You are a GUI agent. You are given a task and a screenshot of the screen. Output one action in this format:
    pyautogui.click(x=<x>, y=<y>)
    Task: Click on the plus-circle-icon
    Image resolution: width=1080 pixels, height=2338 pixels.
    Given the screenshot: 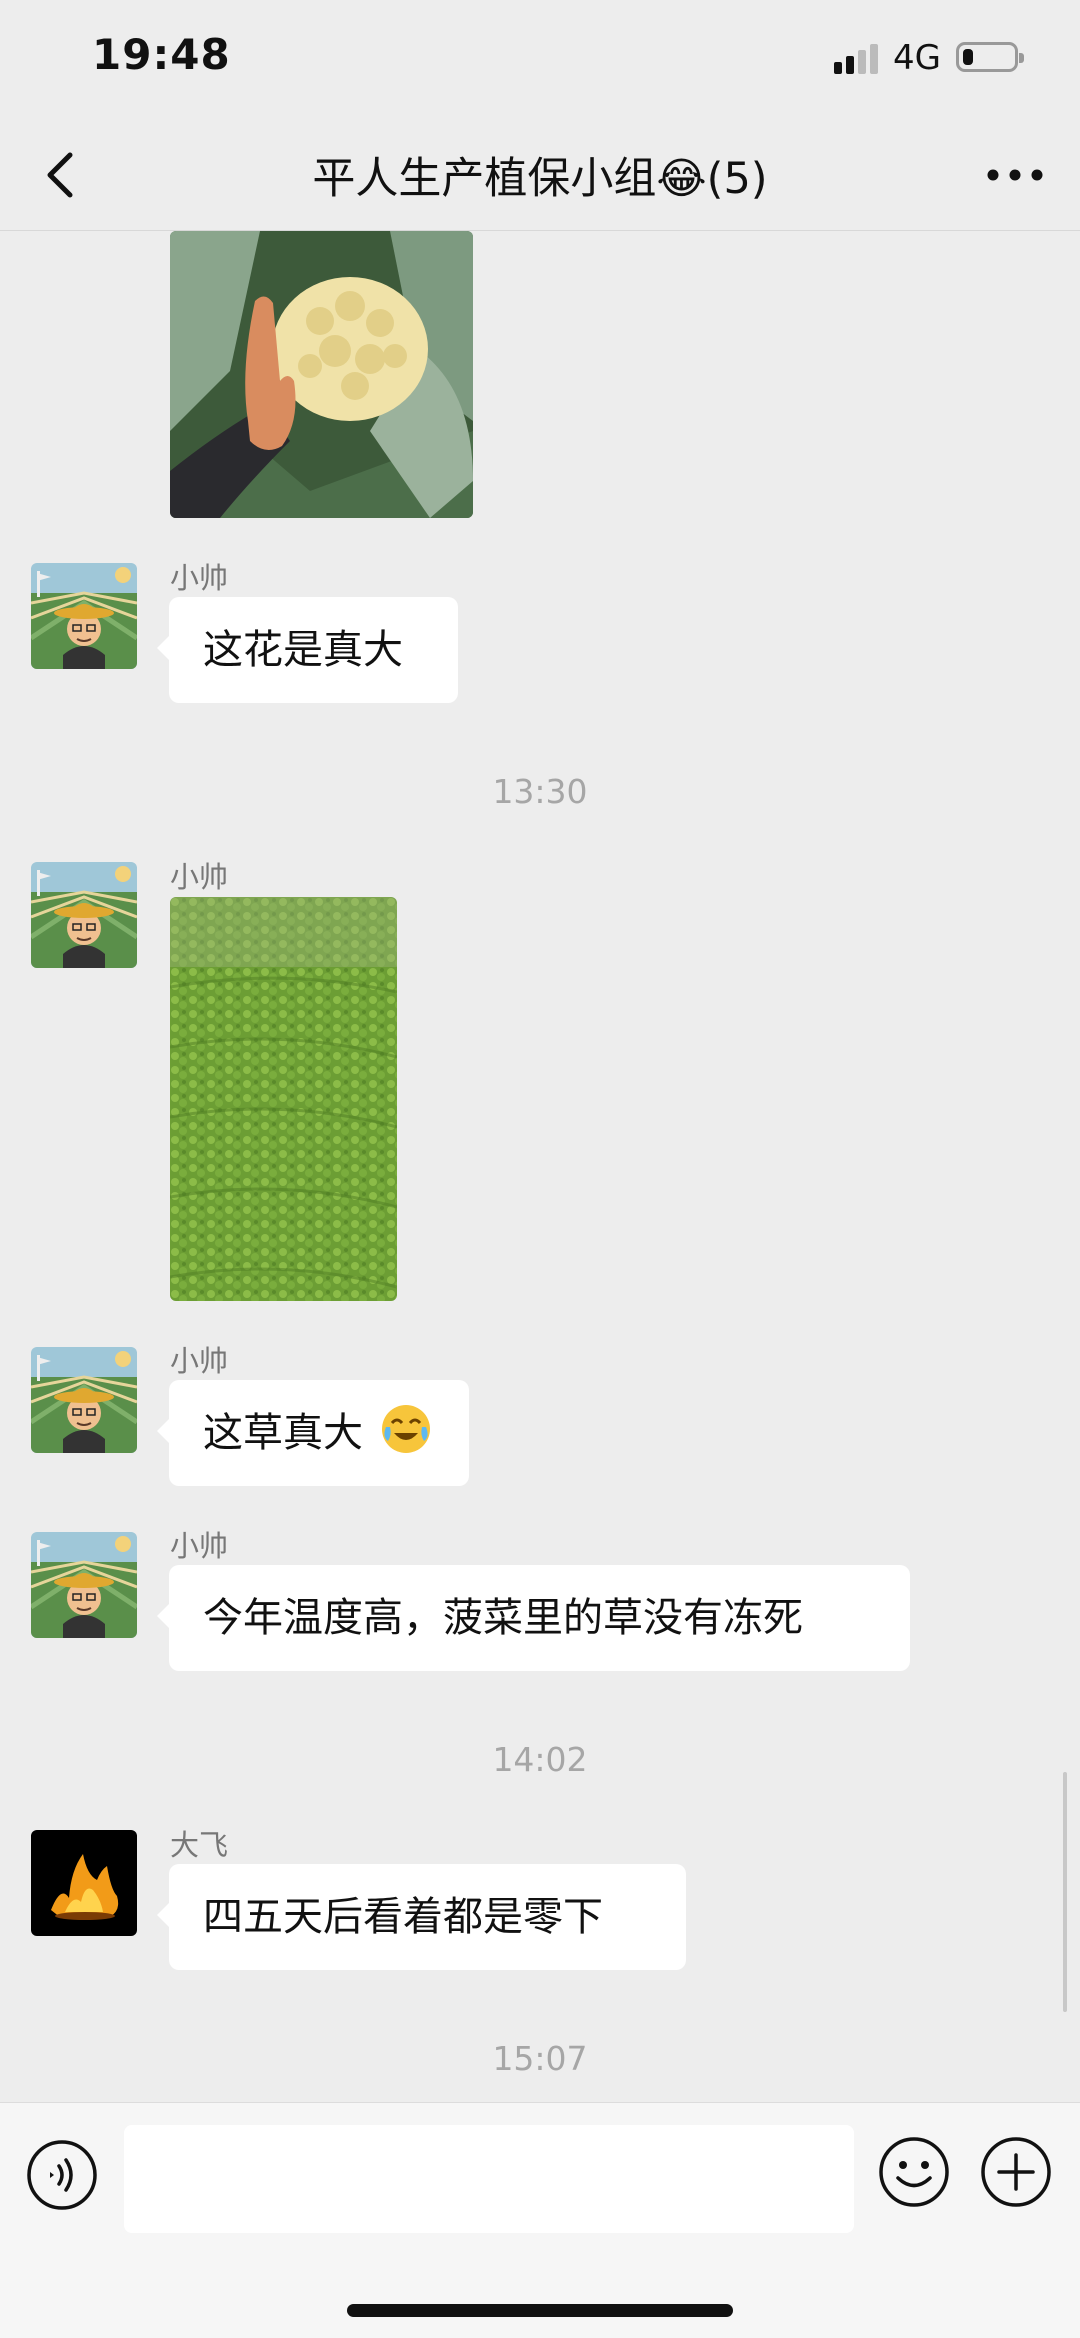 What is the action you would take?
    pyautogui.click(x=1016, y=2172)
    